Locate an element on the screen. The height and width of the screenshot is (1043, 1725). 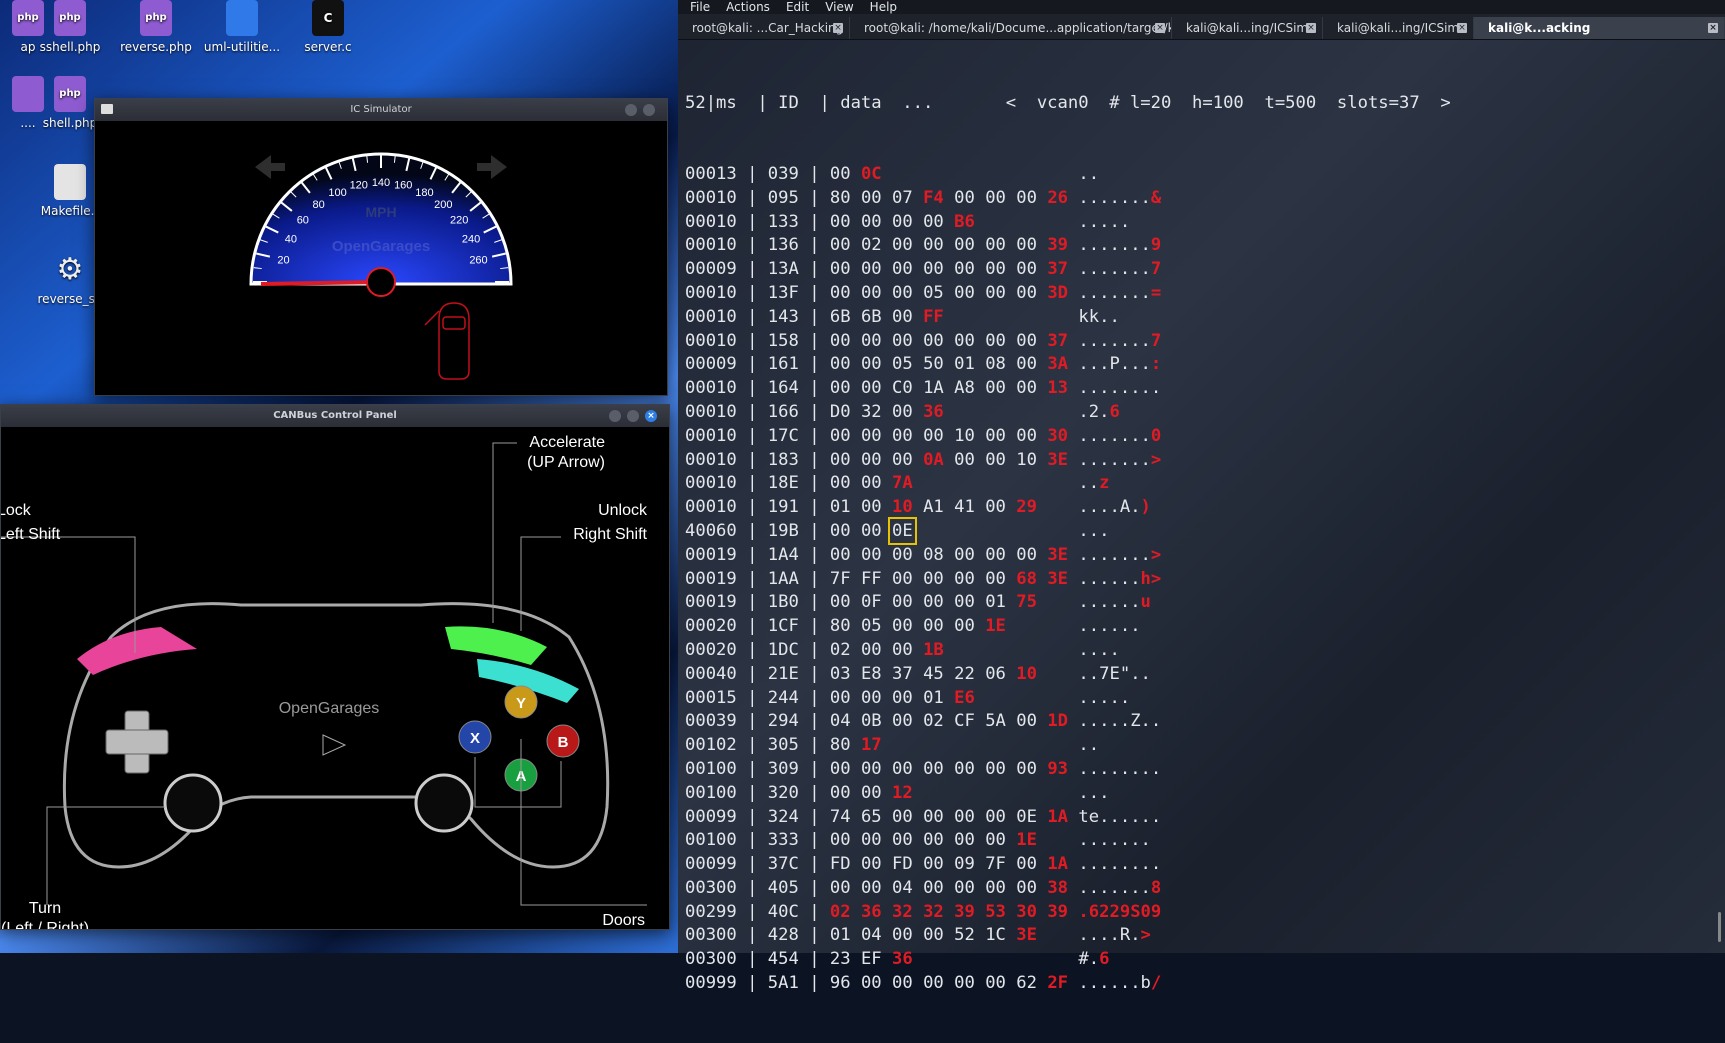
desktop-icon: php reverse.php is located at coordinates (156, 27).